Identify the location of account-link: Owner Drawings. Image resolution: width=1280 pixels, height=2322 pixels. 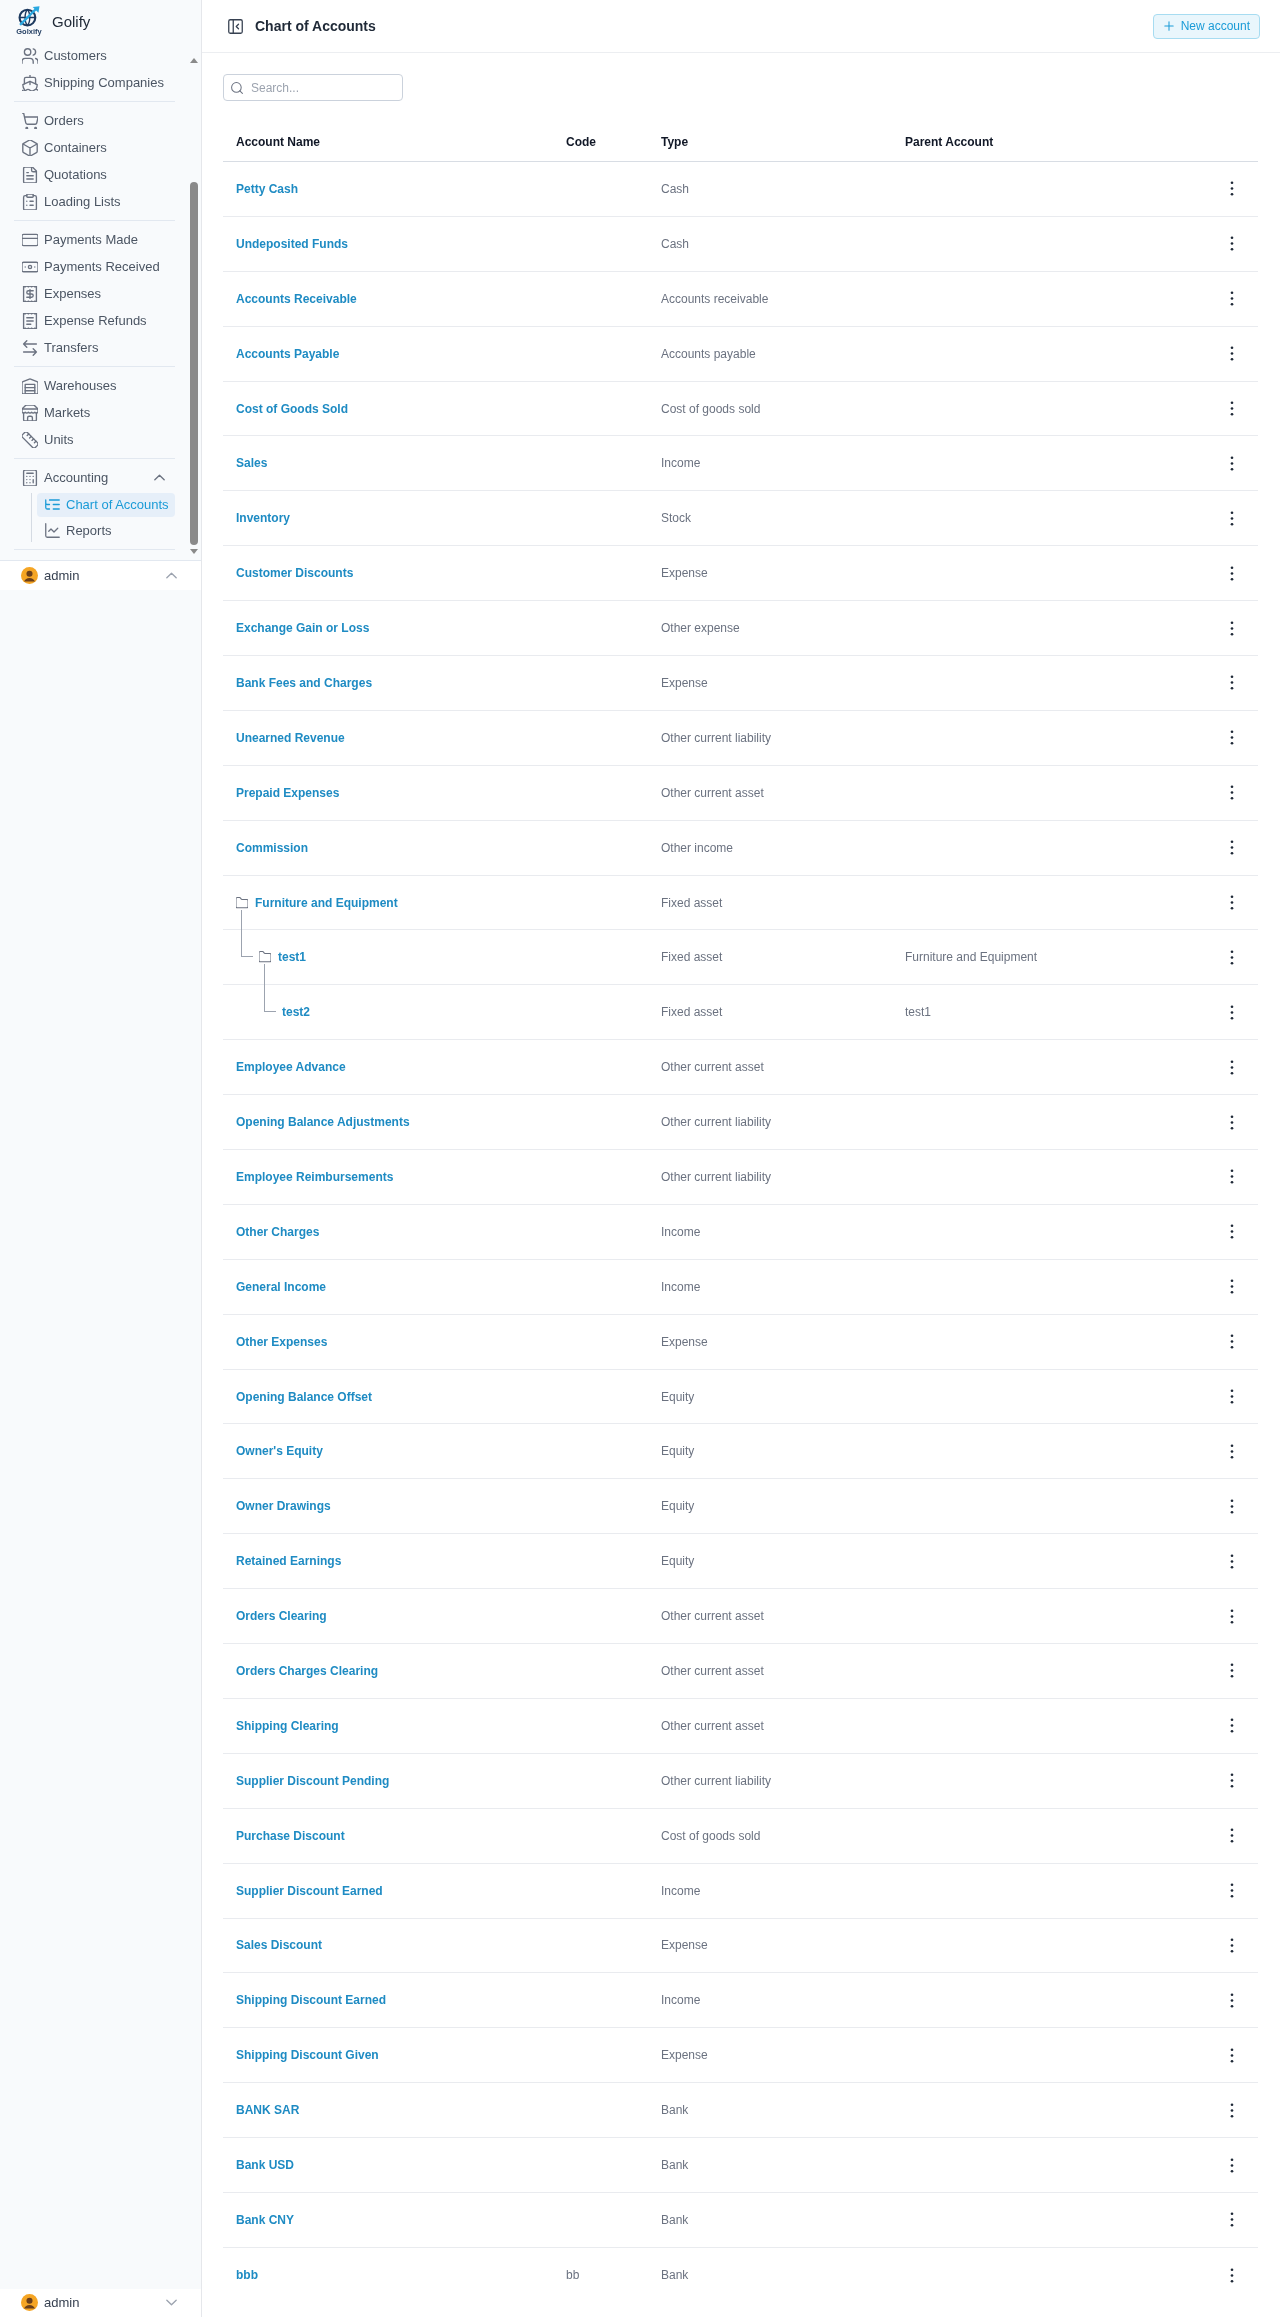
(283, 1506).